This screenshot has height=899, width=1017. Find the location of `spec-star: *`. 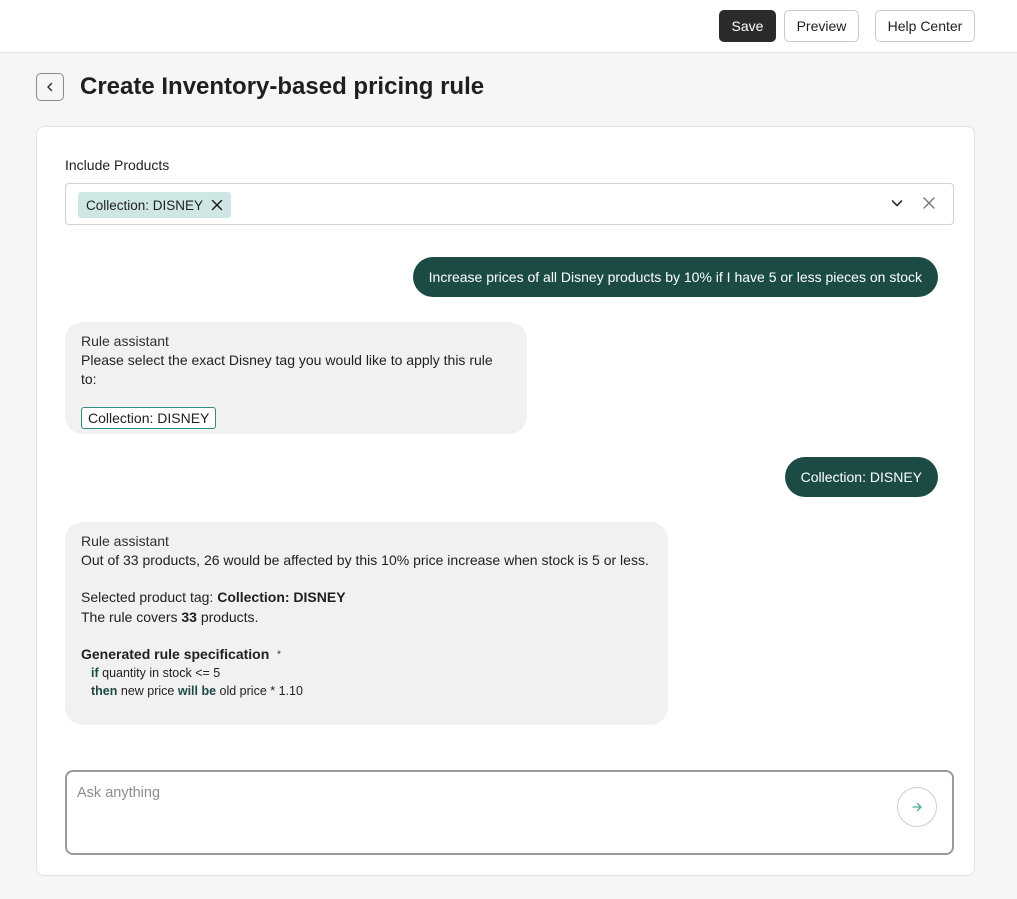

spec-star: * is located at coordinates (279, 654).